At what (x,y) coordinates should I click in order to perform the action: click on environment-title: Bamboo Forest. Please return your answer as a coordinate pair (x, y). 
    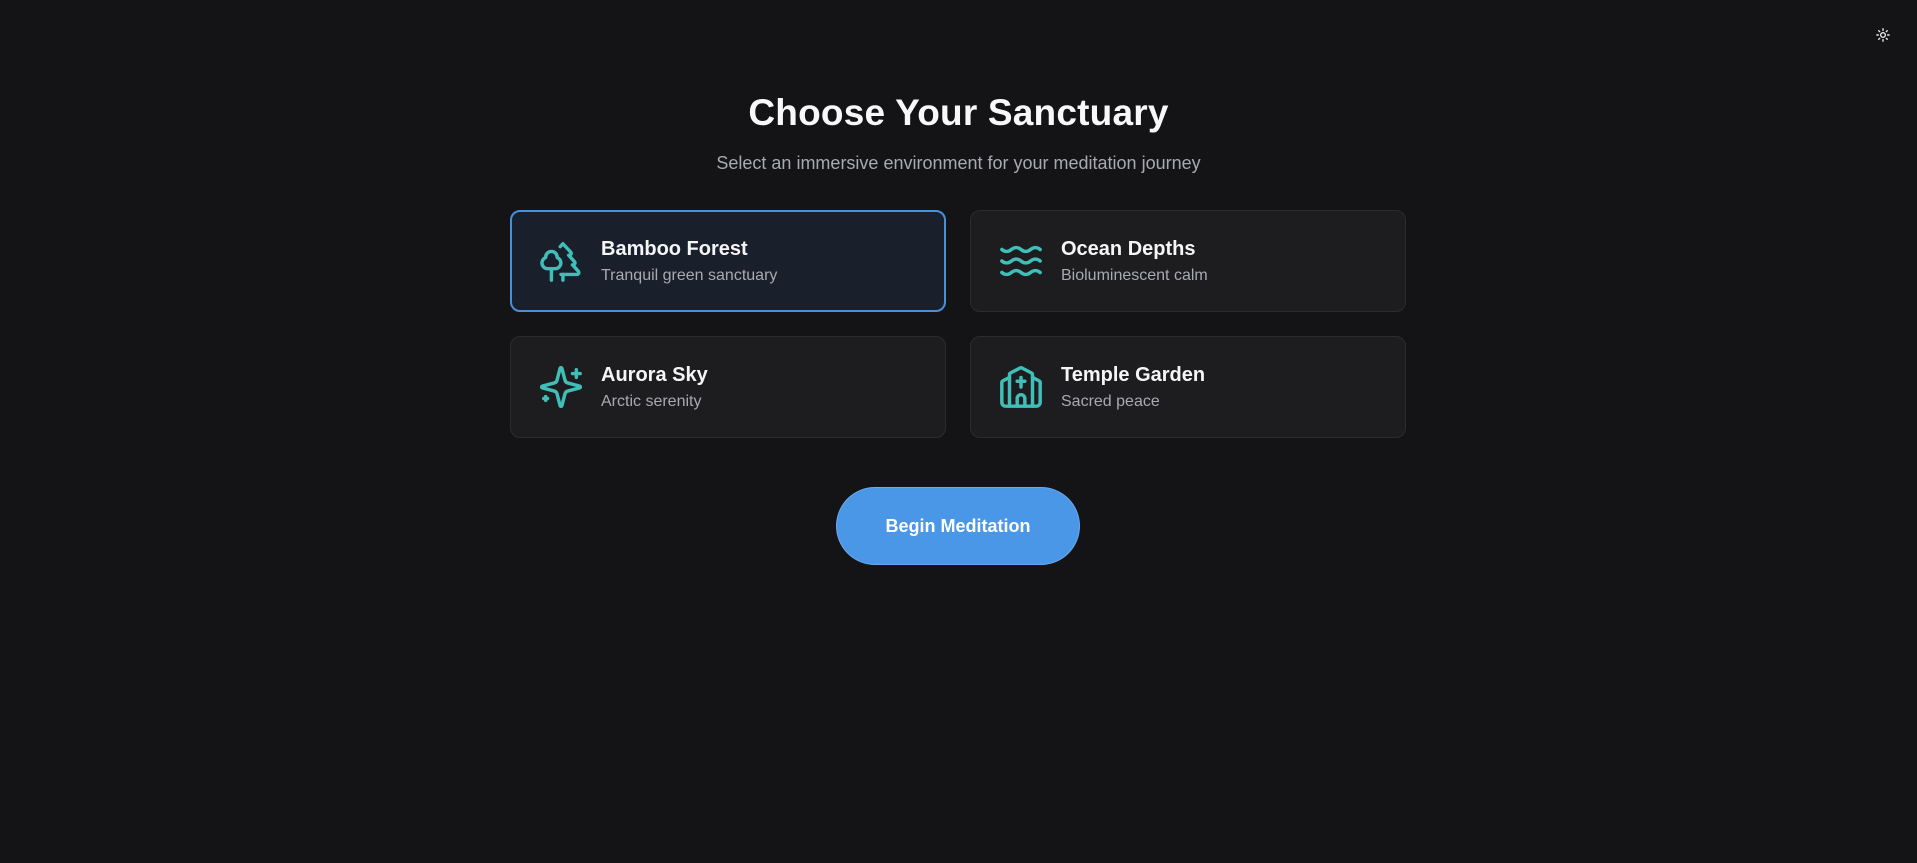
    Looking at the image, I should click on (674, 248).